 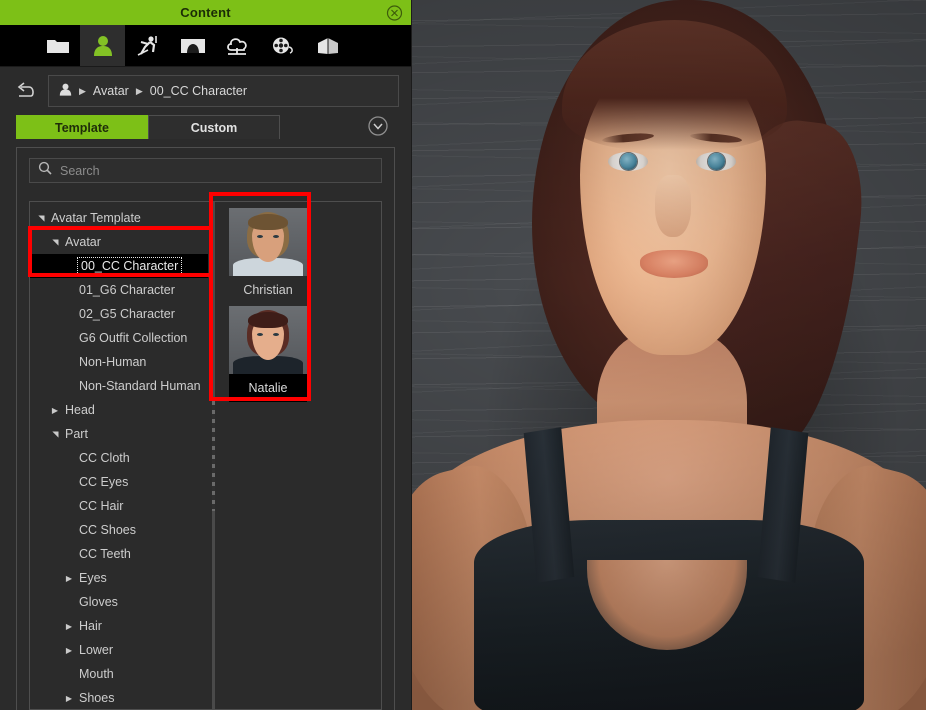 I want to click on toolbar-scene-button, so click(x=237, y=45).